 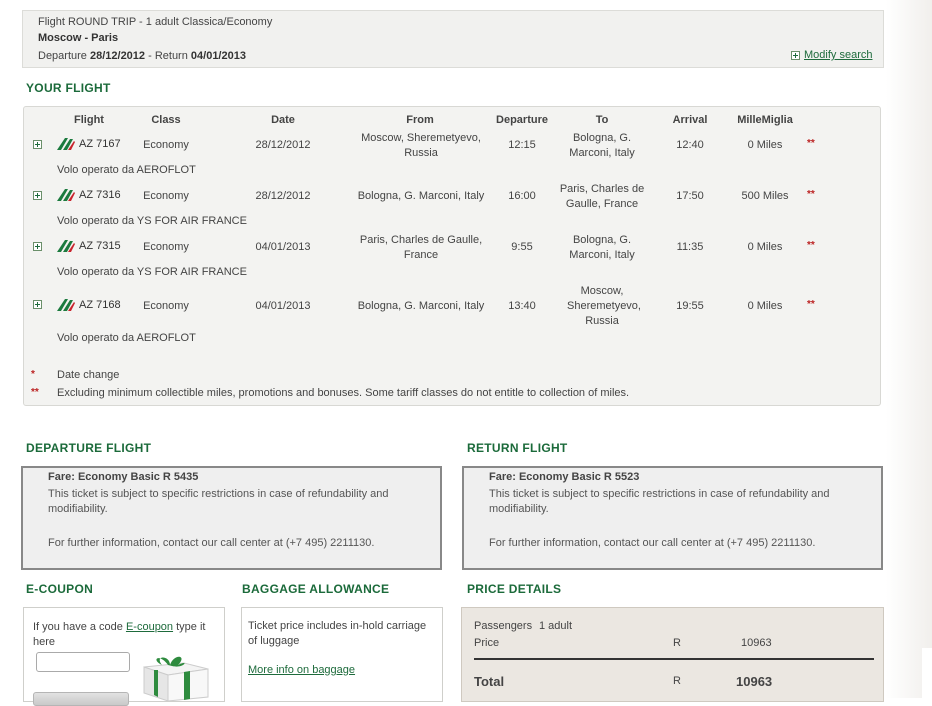 I want to click on price-label: Price, so click(x=487, y=643).